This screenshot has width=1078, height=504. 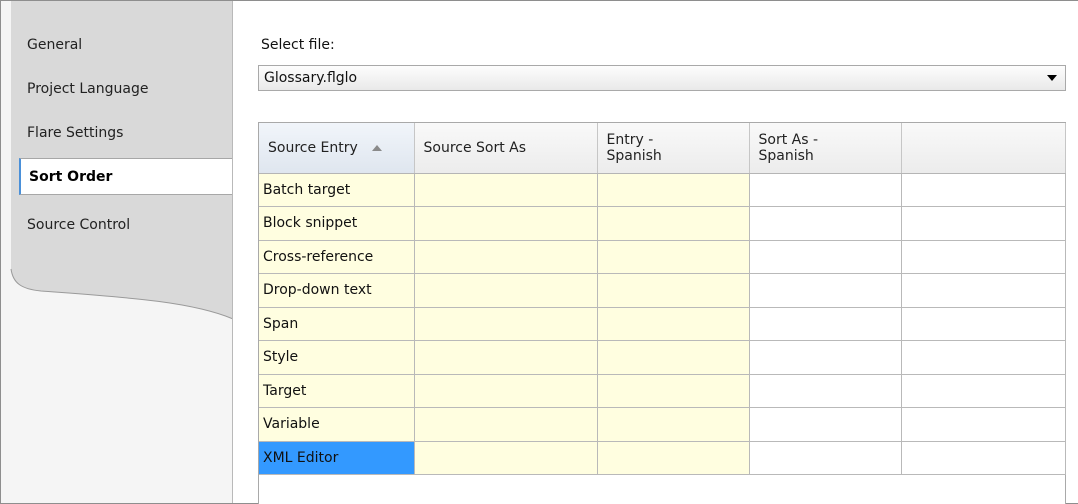 I want to click on column-header-source-sort-as: Source Sort As, so click(x=506, y=148).